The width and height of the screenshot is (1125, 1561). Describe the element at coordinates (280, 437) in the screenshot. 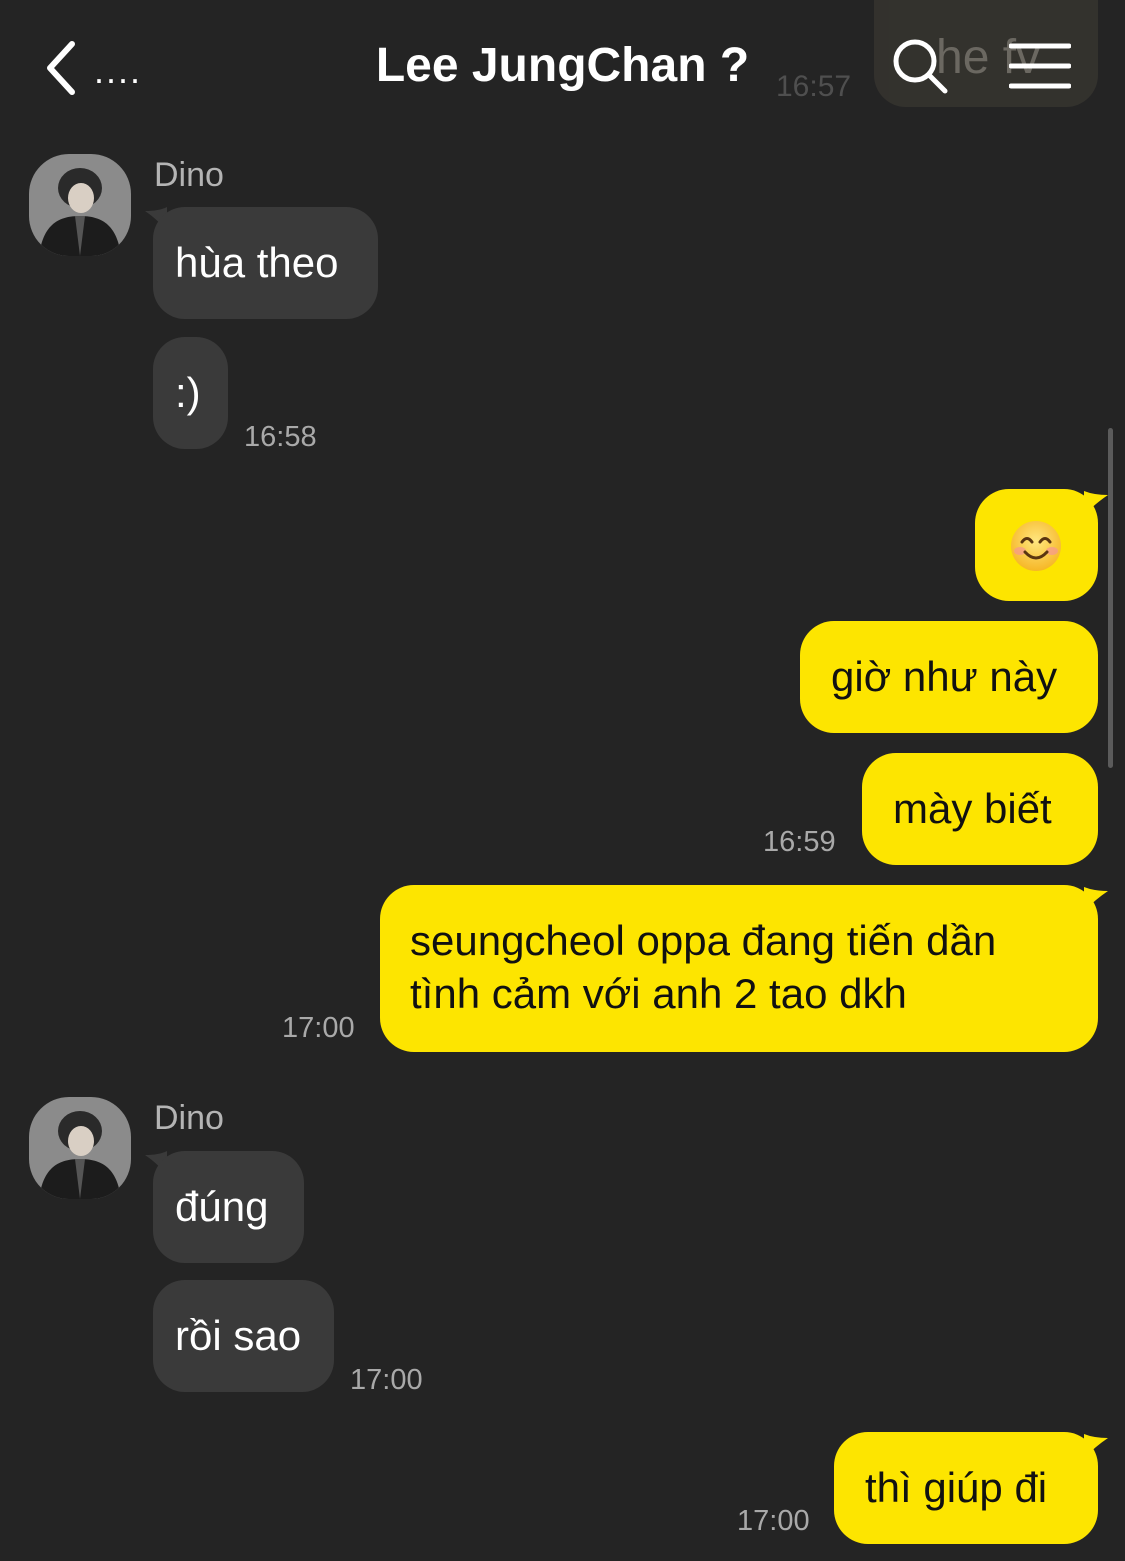

I see `timestamp: 16:58` at that location.